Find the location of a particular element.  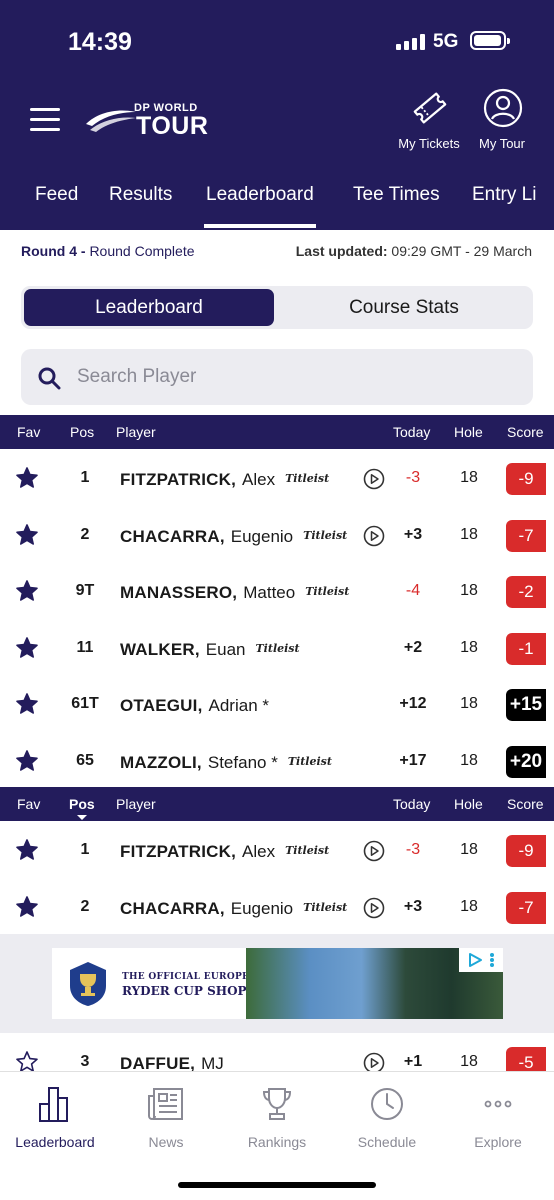

nav-explore-label: Explore is located at coordinates (498, 1142).